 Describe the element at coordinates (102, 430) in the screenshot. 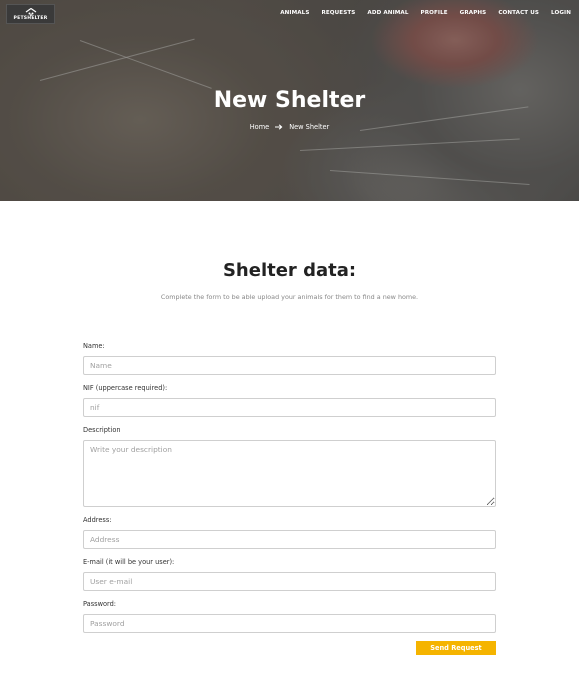

I see `description-label: Description` at that location.